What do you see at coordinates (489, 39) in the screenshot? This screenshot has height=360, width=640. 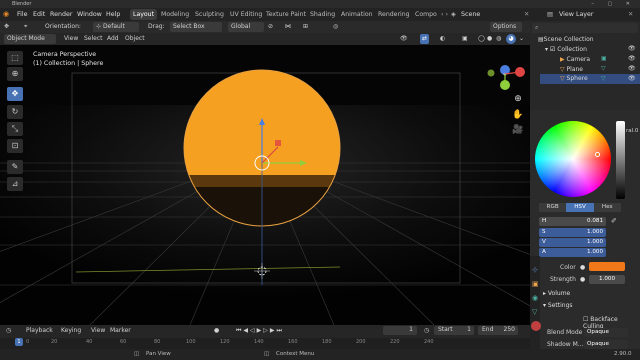 I see `solid-shading-icon: ●` at bounding box center [489, 39].